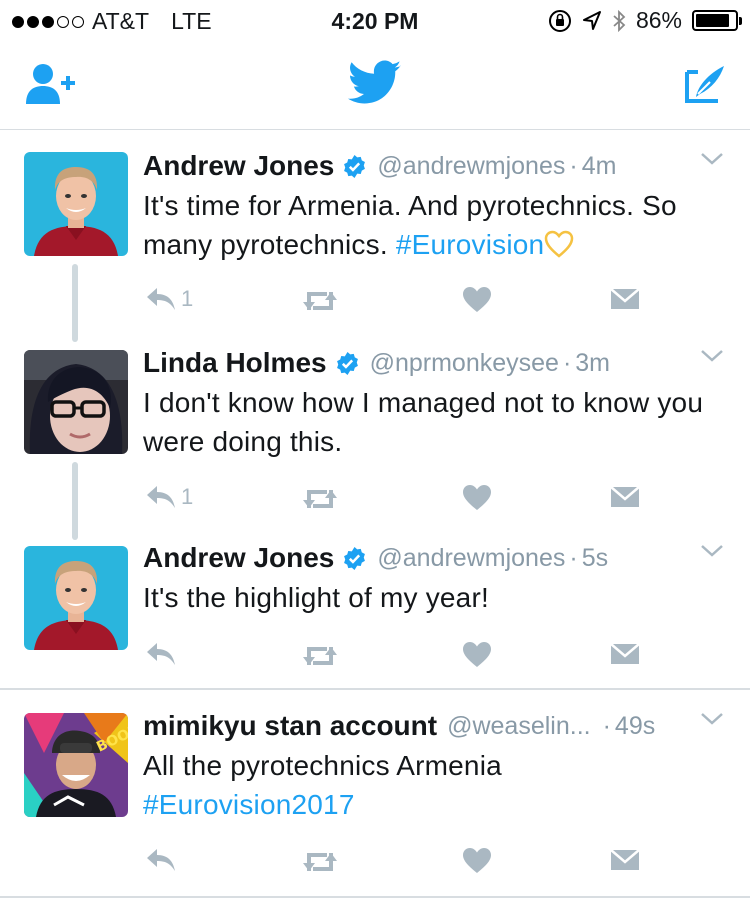 Image resolution: width=750 pixels, height=901 pixels. Describe the element at coordinates (470, 244) in the screenshot. I see `hashtag-link: #Eurovision` at that location.